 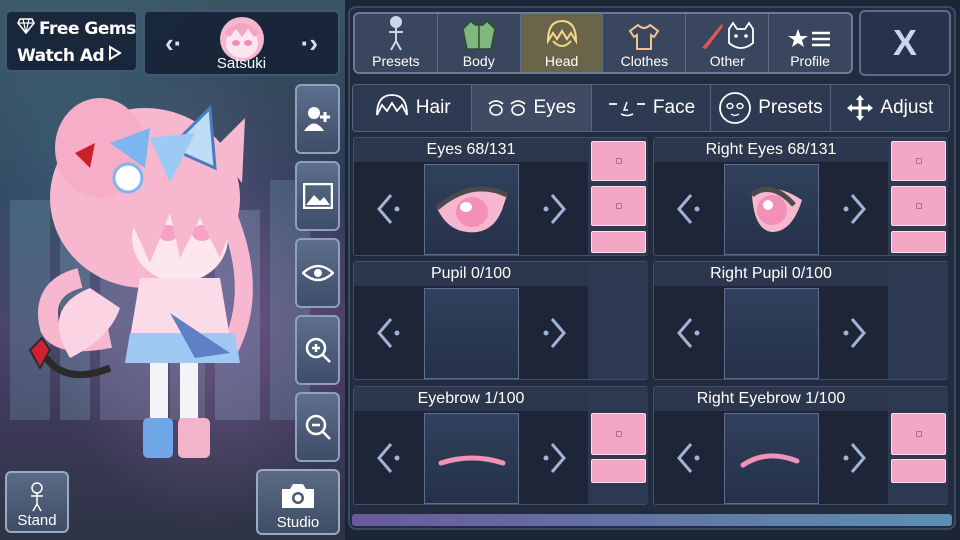 I want to click on slot-title: Right Eyes 68/131, so click(x=771, y=150).